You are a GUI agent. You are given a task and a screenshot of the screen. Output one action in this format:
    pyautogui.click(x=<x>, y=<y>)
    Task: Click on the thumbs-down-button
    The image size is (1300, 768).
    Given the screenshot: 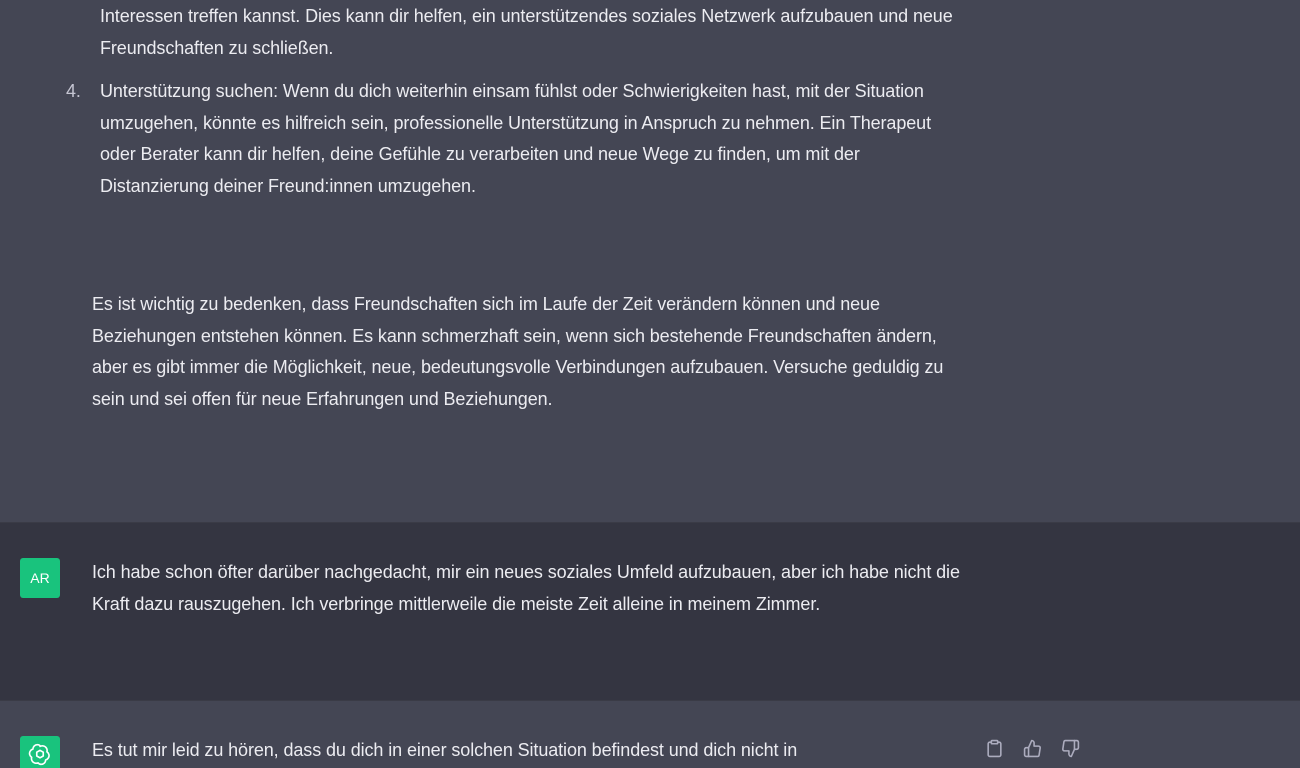 What is the action you would take?
    pyautogui.click(x=1070, y=748)
    